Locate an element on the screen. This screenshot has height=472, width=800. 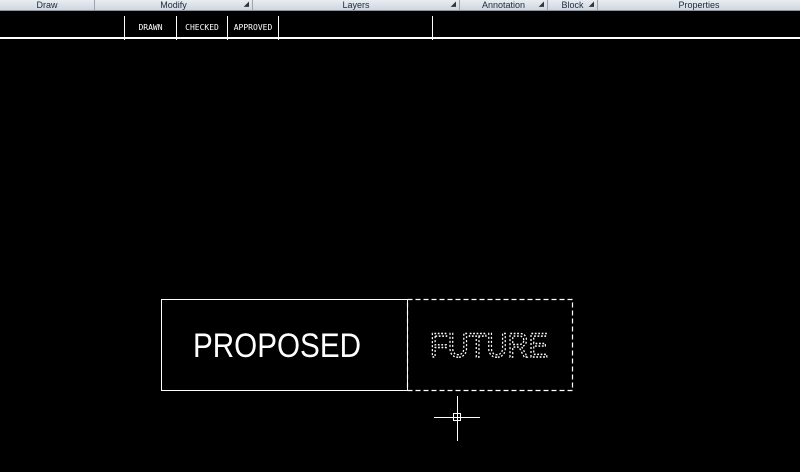
title-block-approved: APPROVED is located at coordinates (253, 28).